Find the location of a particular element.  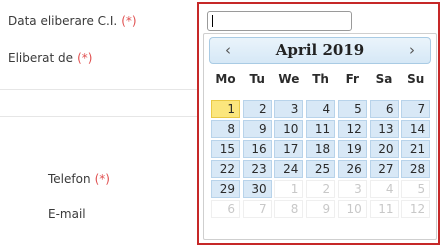

calendar-day-other-month: 10 is located at coordinates (352, 209).